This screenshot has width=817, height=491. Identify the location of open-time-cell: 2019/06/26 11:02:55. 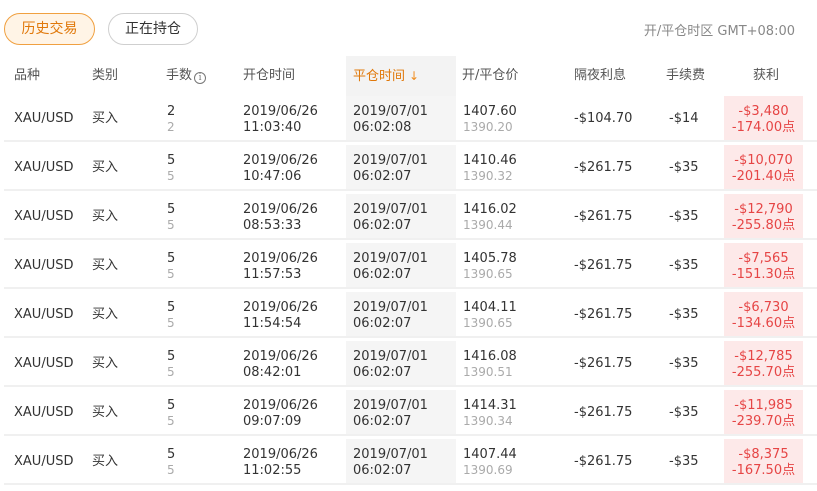
(280, 463).